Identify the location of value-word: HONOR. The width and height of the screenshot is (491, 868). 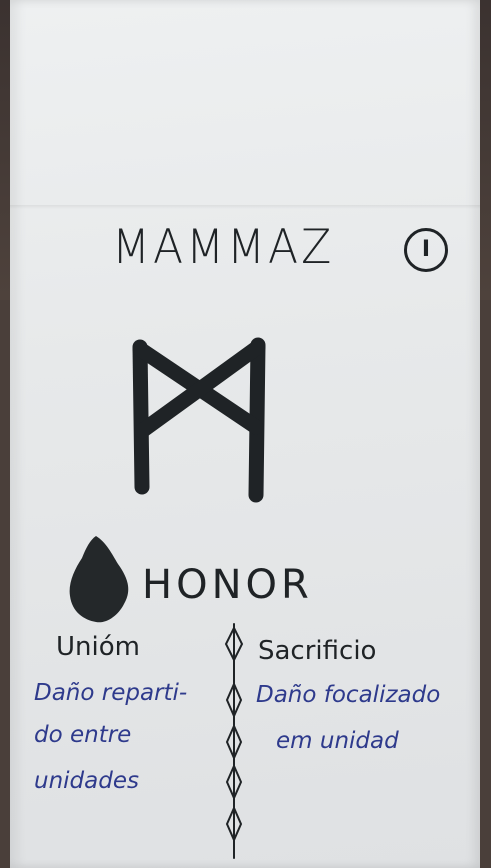
(227, 585).